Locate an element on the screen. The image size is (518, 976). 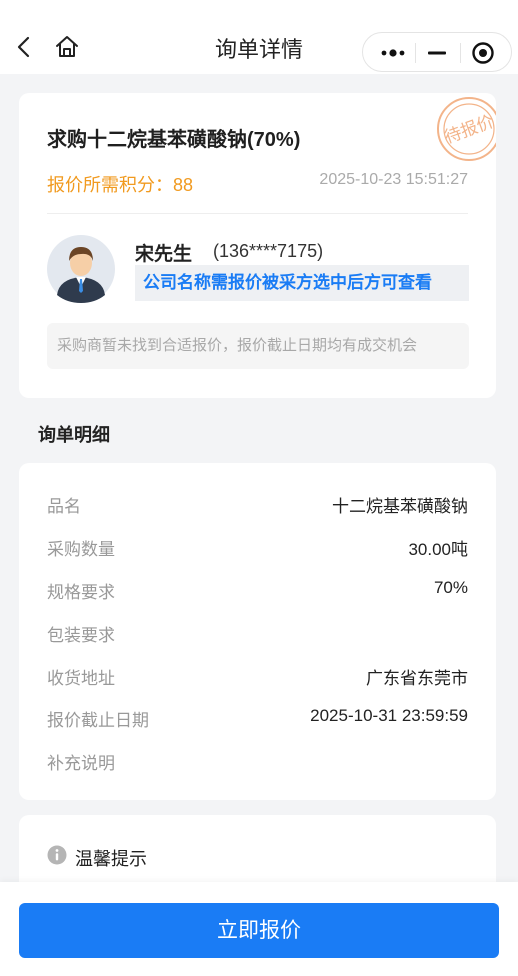
pending-quote-stamp: 待报价 is located at coordinates (466, 129).